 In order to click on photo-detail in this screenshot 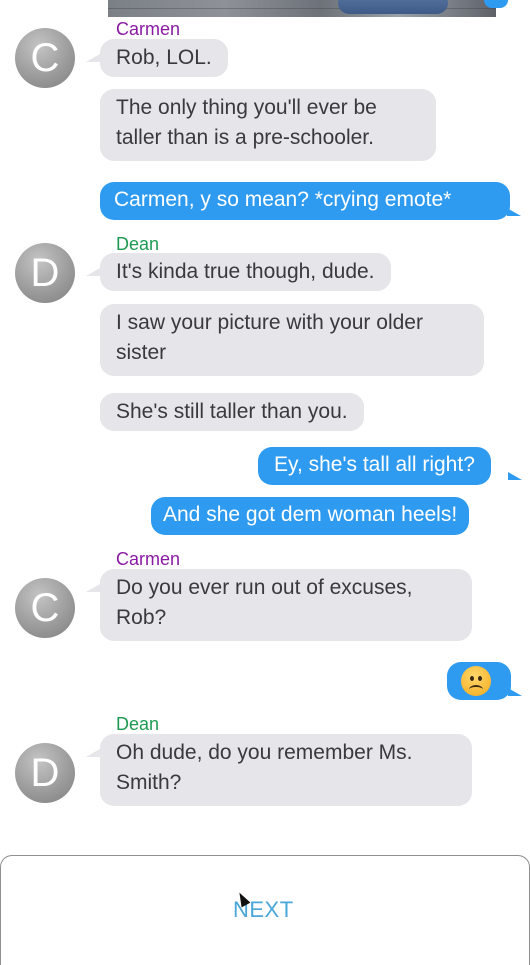, I will do `click(393, 7)`.